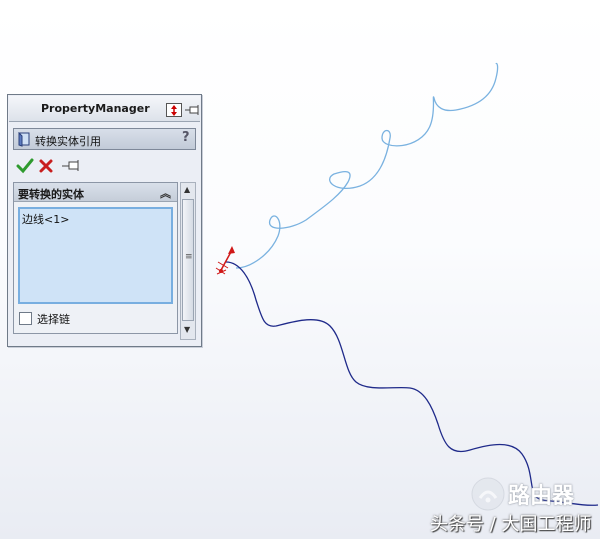  Describe the element at coordinates (225, 260) in the screenshot. I see `triad-marker` at that location.